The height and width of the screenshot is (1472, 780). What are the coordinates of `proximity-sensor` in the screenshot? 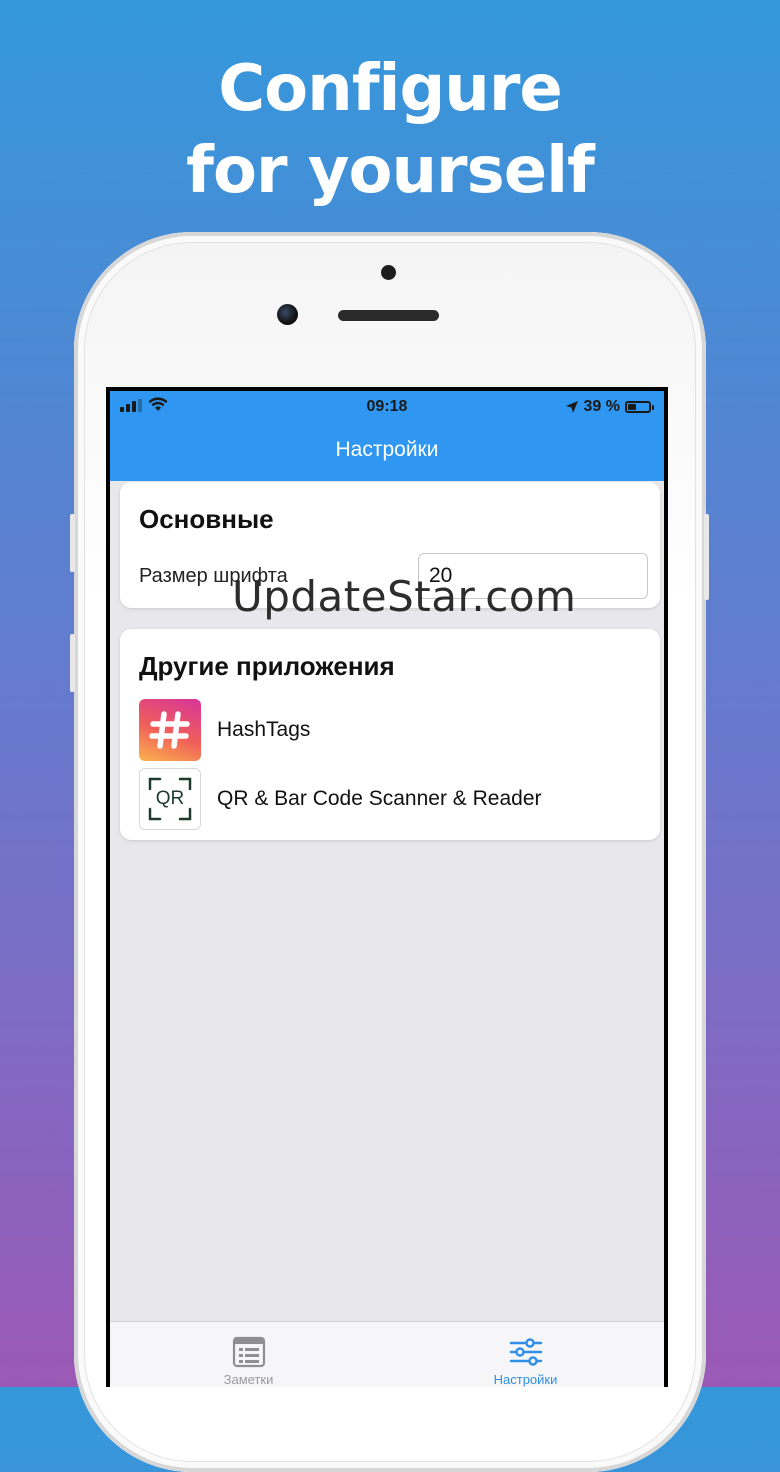 It's located at (388, 272).